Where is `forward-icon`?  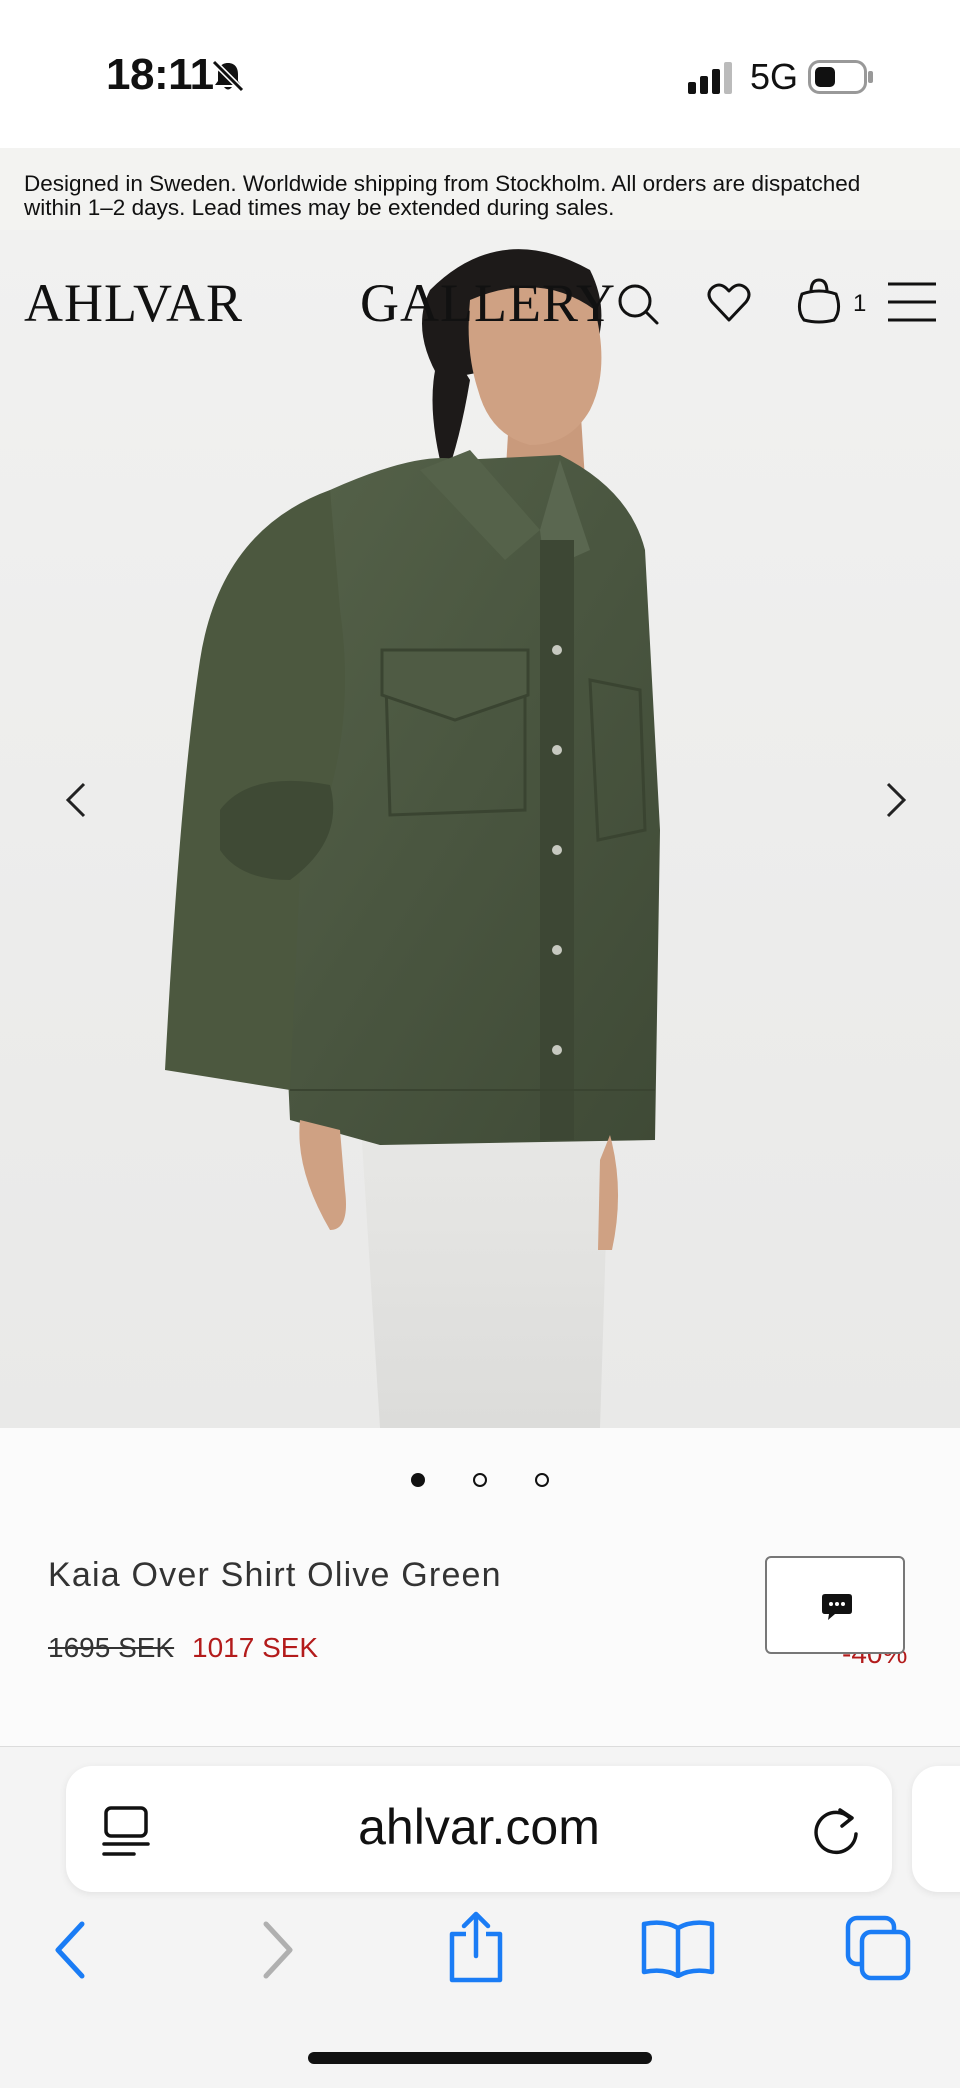
forward-icon is located at coordinates (278, 1950).